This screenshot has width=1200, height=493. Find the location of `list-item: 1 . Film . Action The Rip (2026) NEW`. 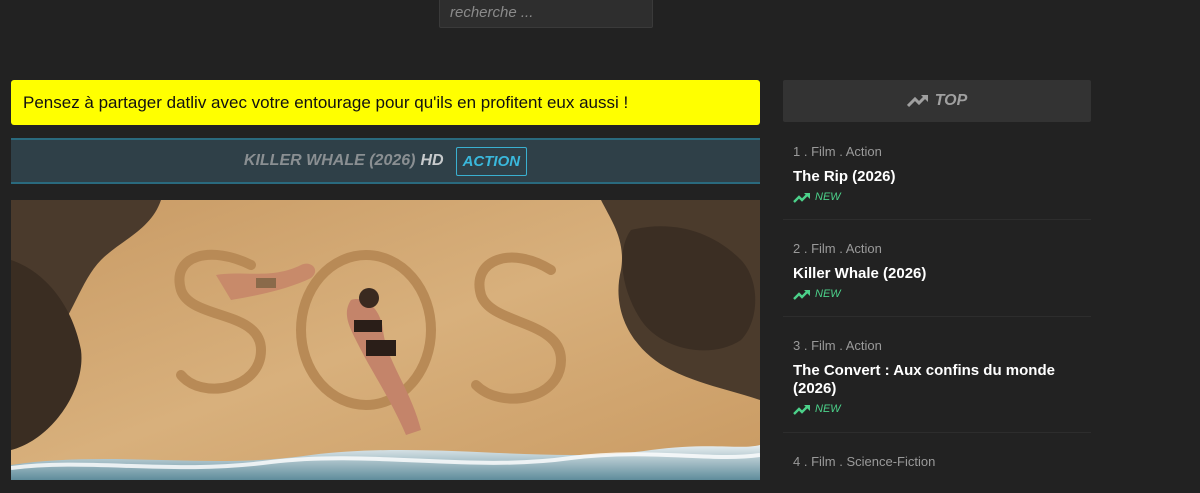

list-item: 1 . Film . Action The Rip (2026) NEW is located at coordinates (937, 181).